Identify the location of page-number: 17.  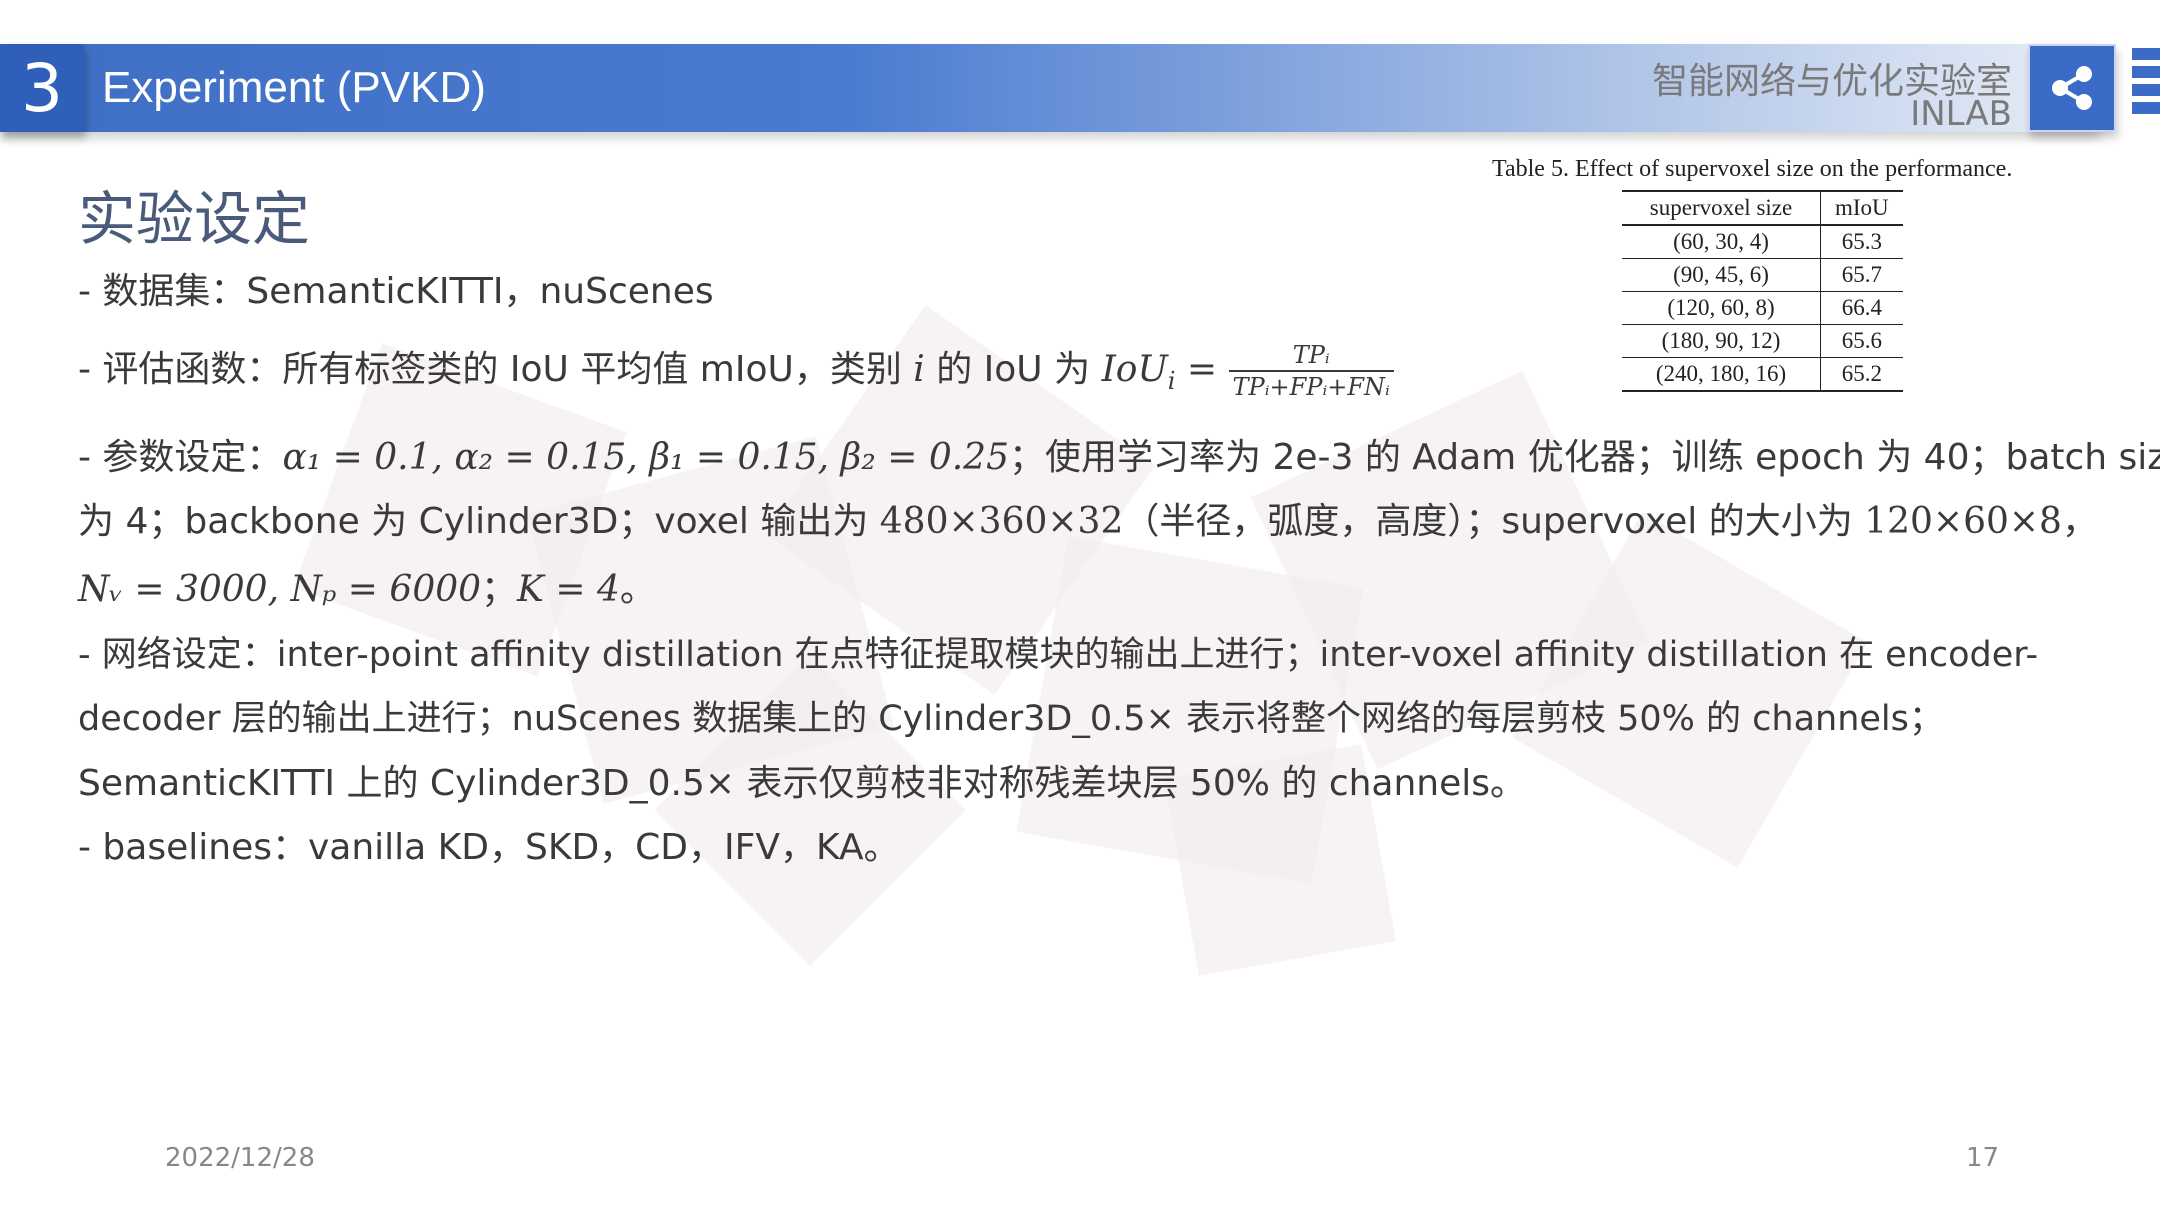
(1983, 1158).